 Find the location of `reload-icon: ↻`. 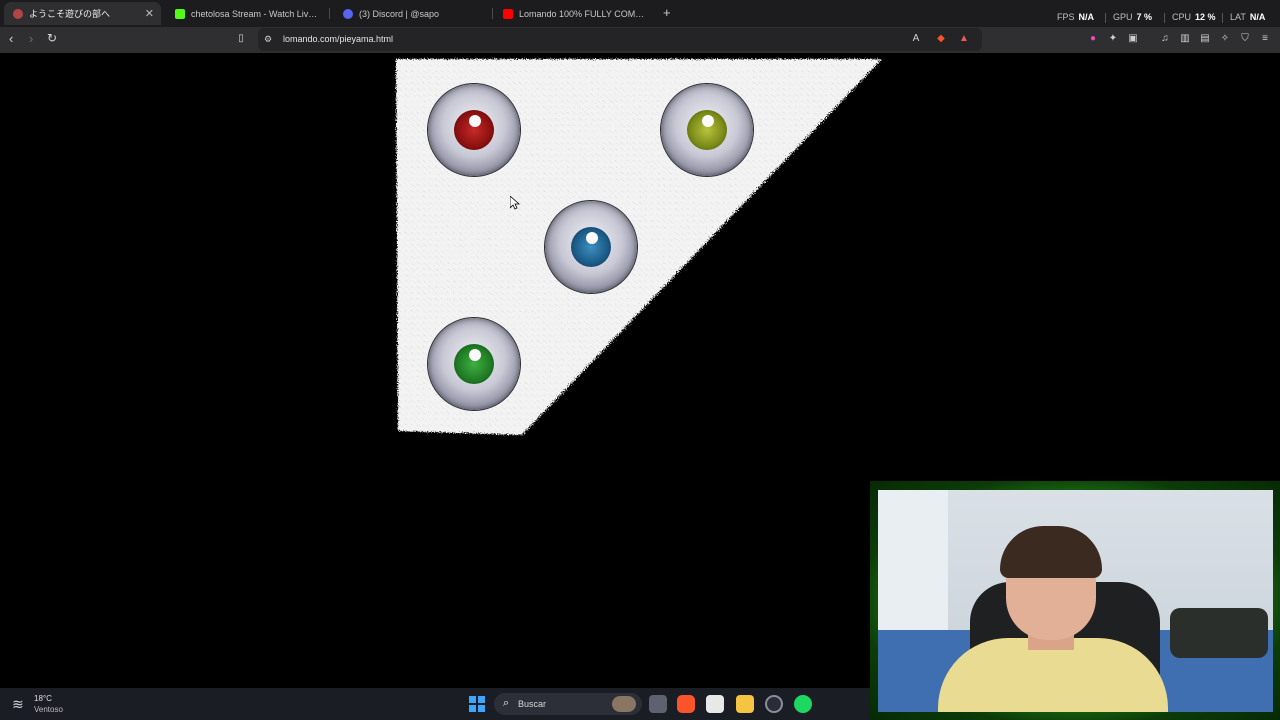

reload-icon: ↻ is located at coordinates (52, 38).